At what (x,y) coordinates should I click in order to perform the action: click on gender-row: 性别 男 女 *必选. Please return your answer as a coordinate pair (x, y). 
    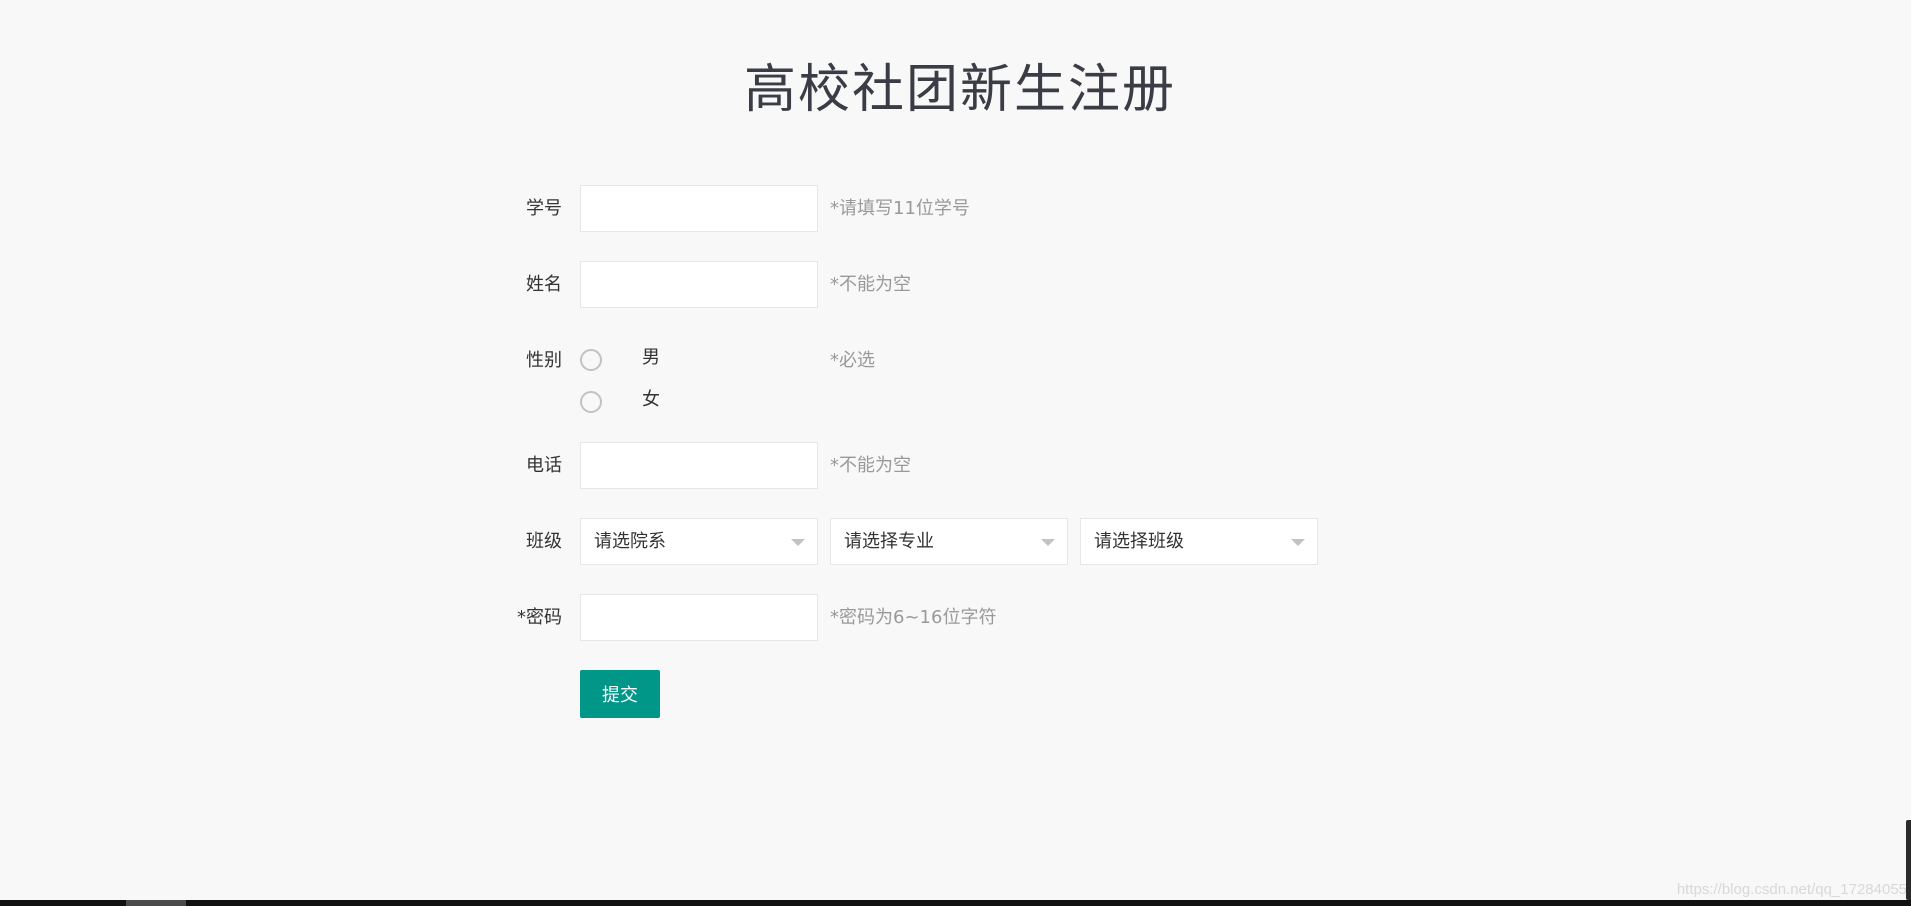
    Looking at the image, I should click on (955, 379).